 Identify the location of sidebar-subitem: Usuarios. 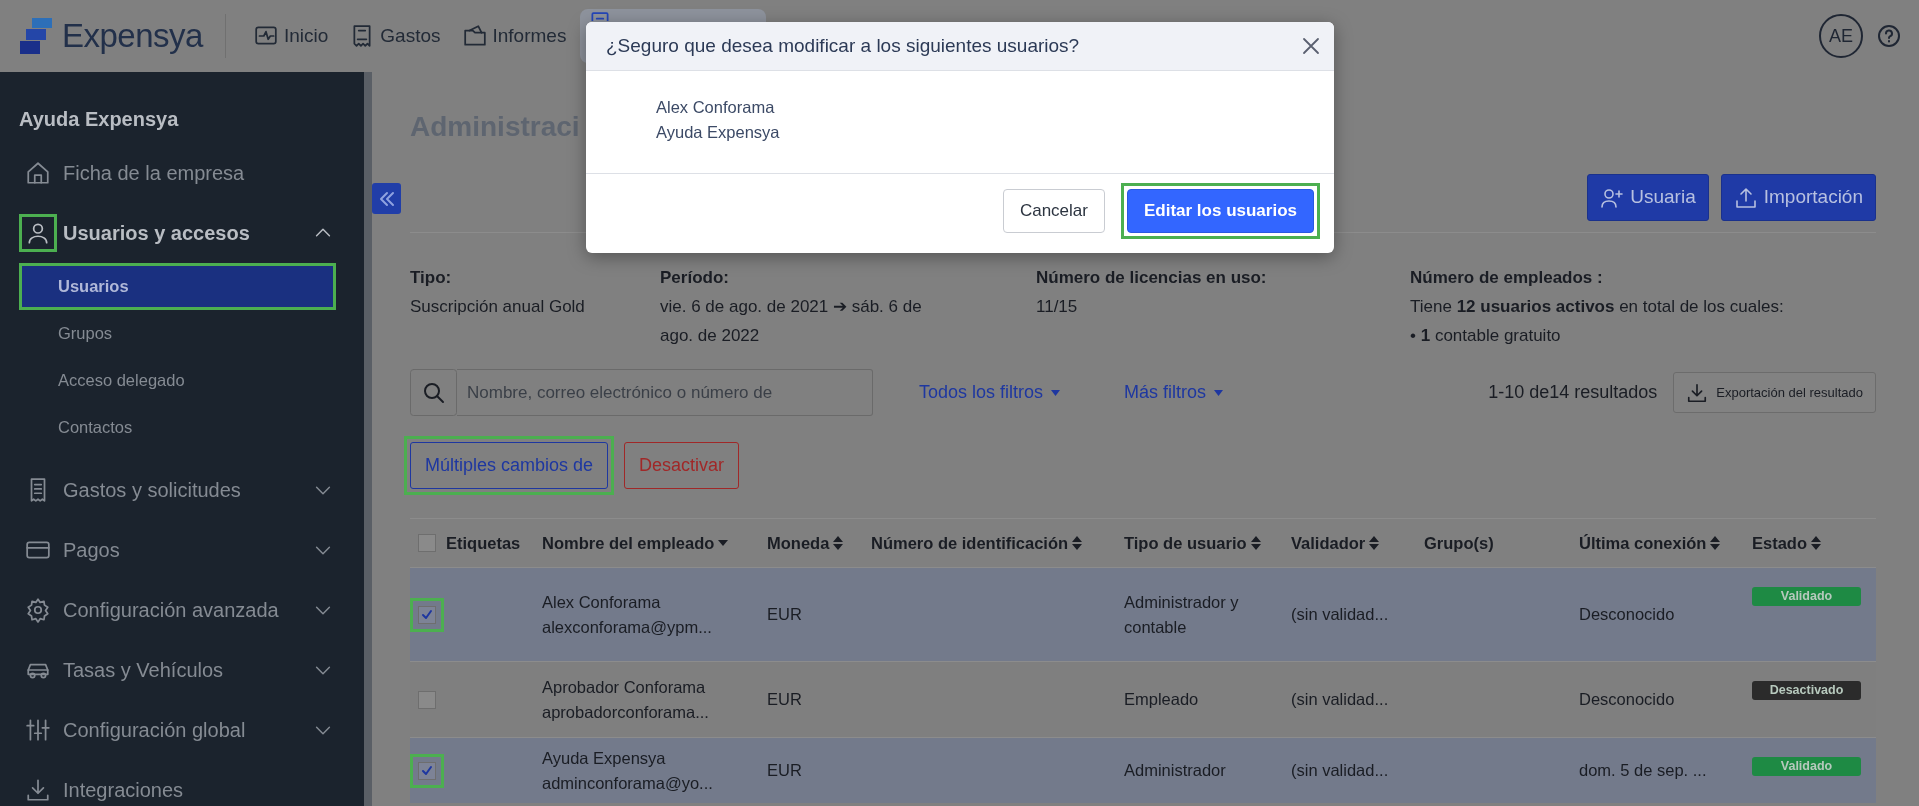
(177, 286).